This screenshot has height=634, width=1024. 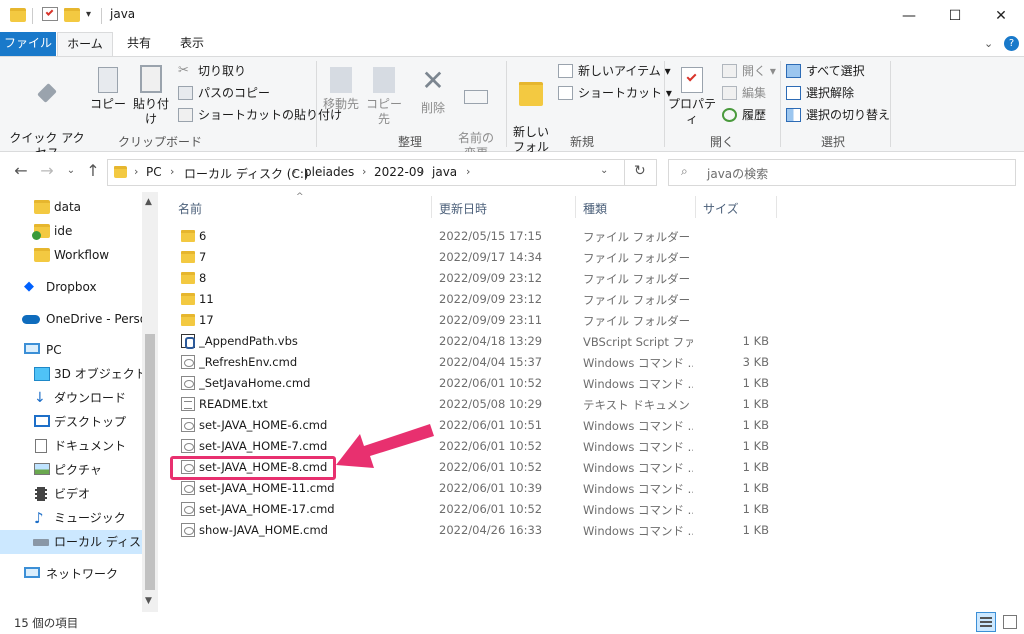 What do you see at coordinates (188, 404) in the screenshot?
I see `txt-file-icon` at bounding box center [188, 404].